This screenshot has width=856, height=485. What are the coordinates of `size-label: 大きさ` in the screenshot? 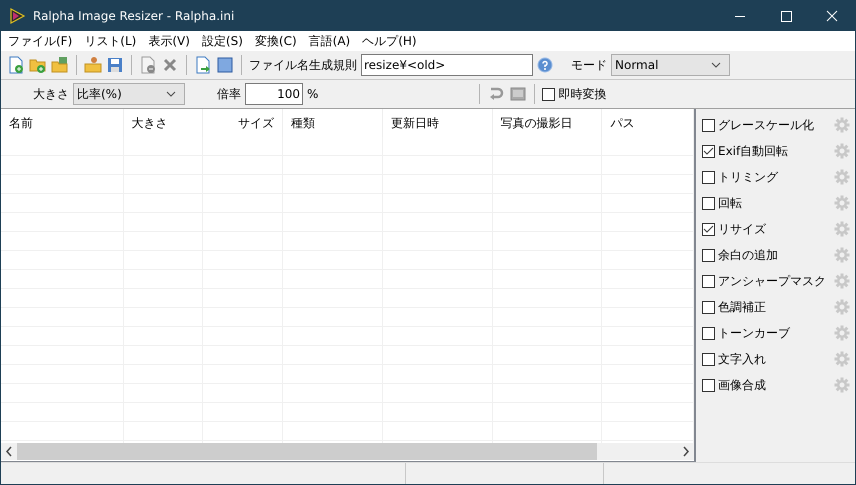 It's located at (51, 94).